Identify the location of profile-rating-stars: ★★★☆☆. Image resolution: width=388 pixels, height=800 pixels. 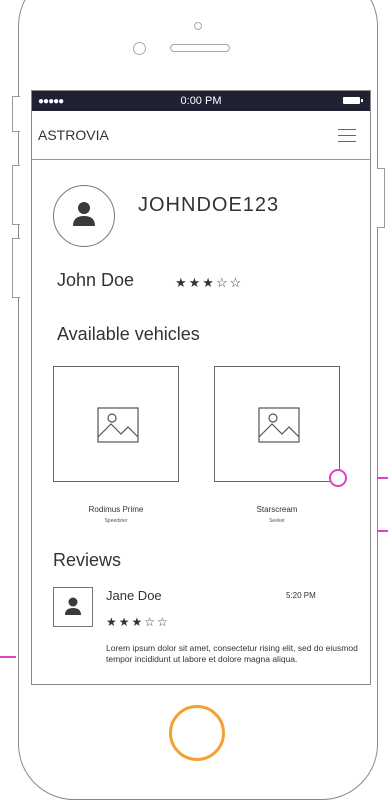
(209, 282).